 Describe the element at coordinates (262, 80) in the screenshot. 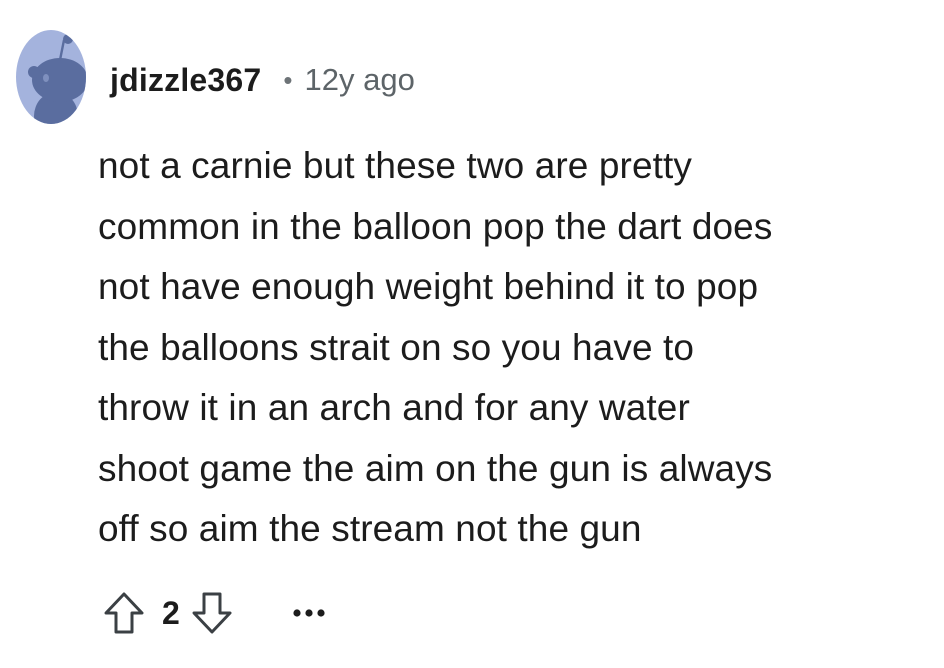

I see `comment-meta: jdizzle367 • 12y ago` at that location.